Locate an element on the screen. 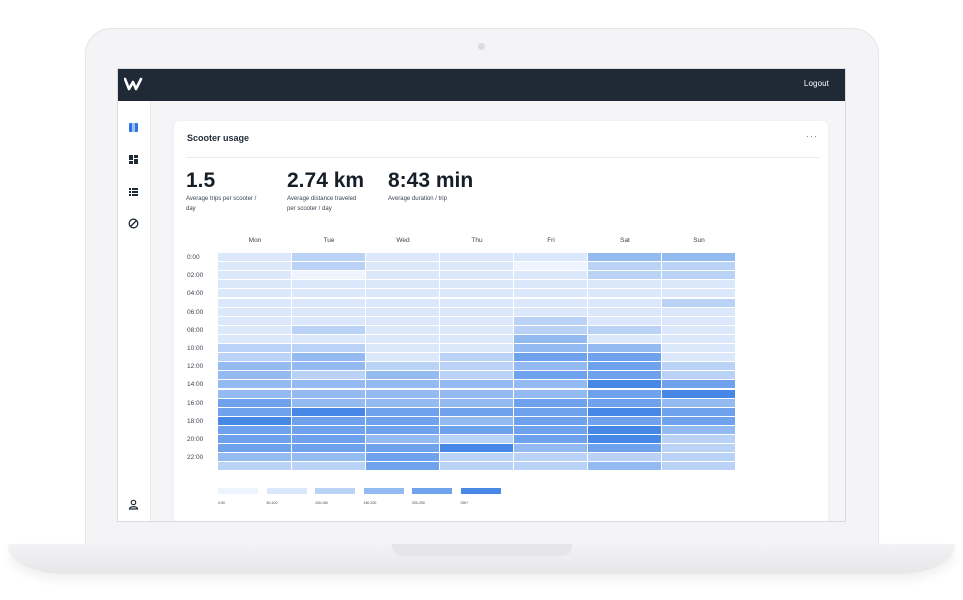  list-icon is located at coordinates (133, 191).